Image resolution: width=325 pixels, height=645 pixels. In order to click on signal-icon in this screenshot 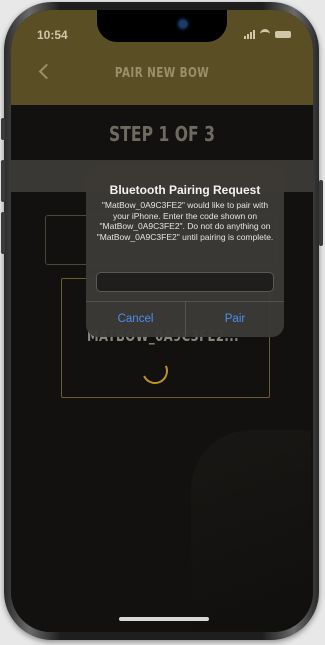, I will do `click(249, 34)`.